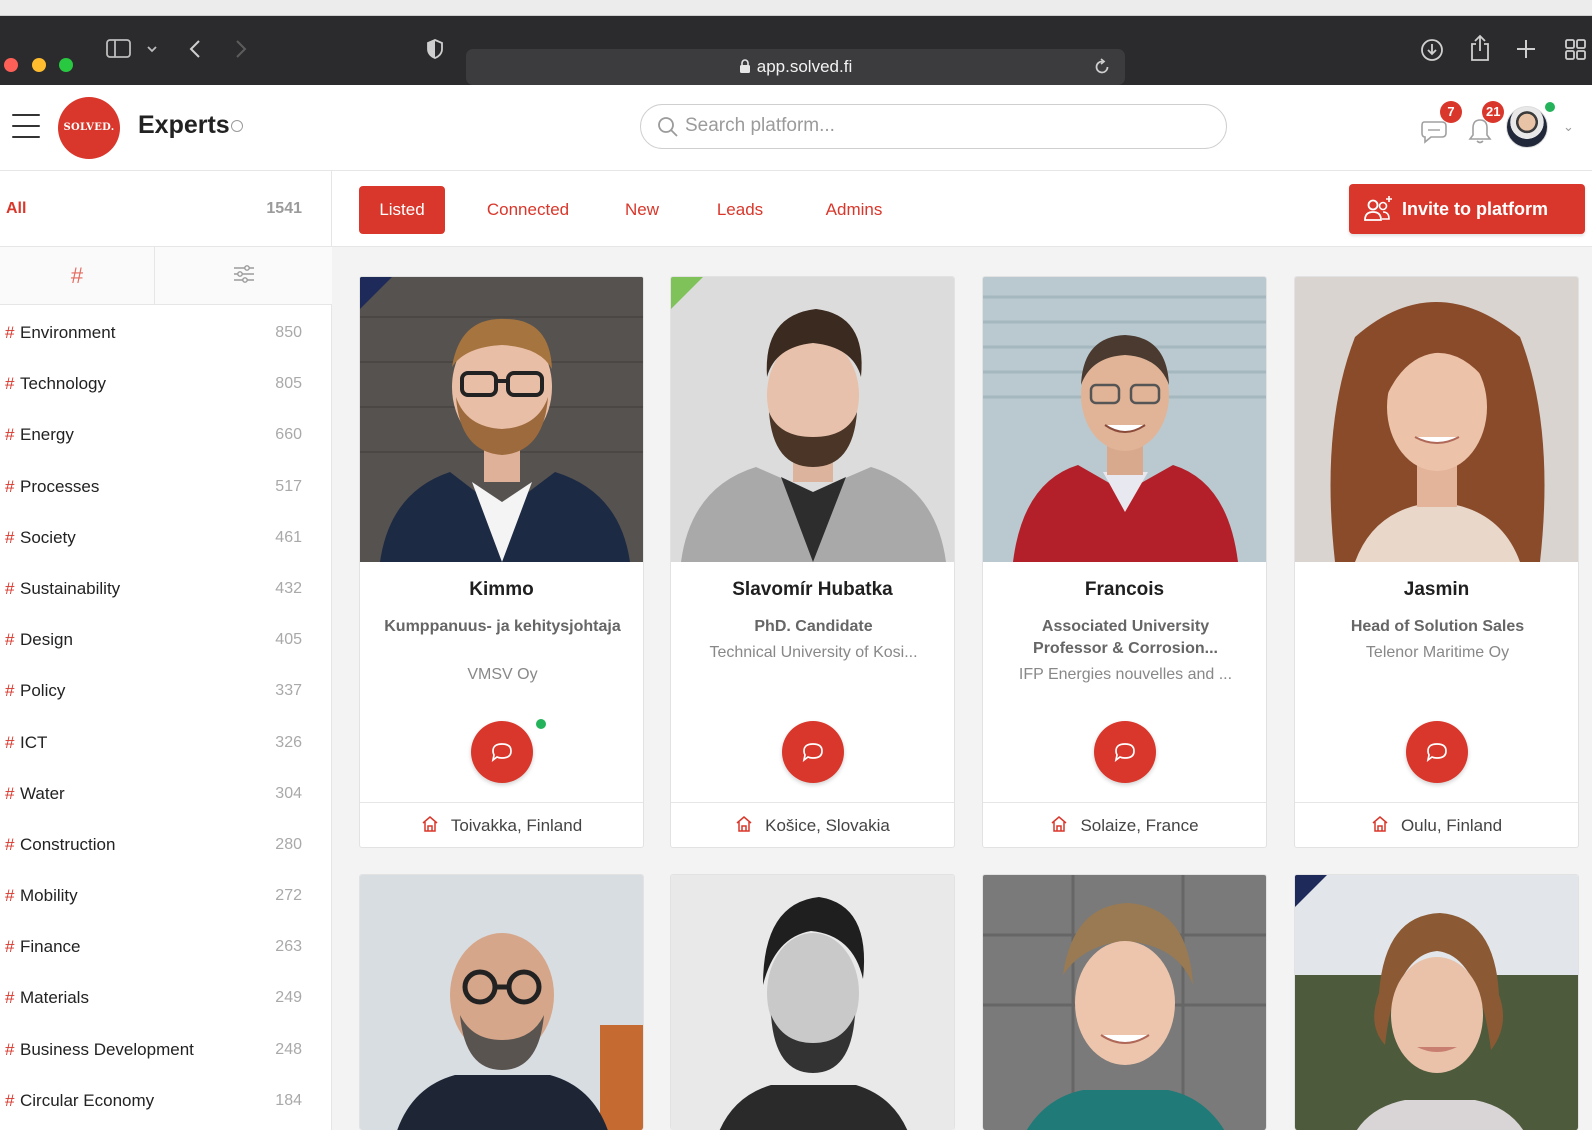  What do you see at coordinates (166, 791) in the screenshot?
I see `category-item: # Water 304` at bounding box center [166, 791].